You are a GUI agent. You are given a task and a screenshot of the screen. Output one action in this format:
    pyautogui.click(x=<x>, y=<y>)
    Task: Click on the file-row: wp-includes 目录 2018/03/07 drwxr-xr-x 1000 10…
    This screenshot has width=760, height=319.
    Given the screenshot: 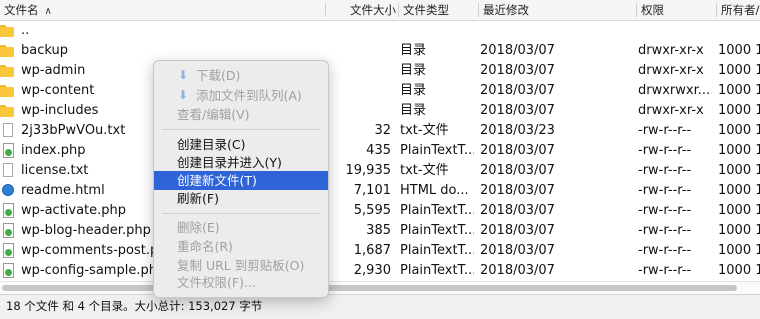 What is the action you would take?
    pyautogui.click(x=380, y=111)
    